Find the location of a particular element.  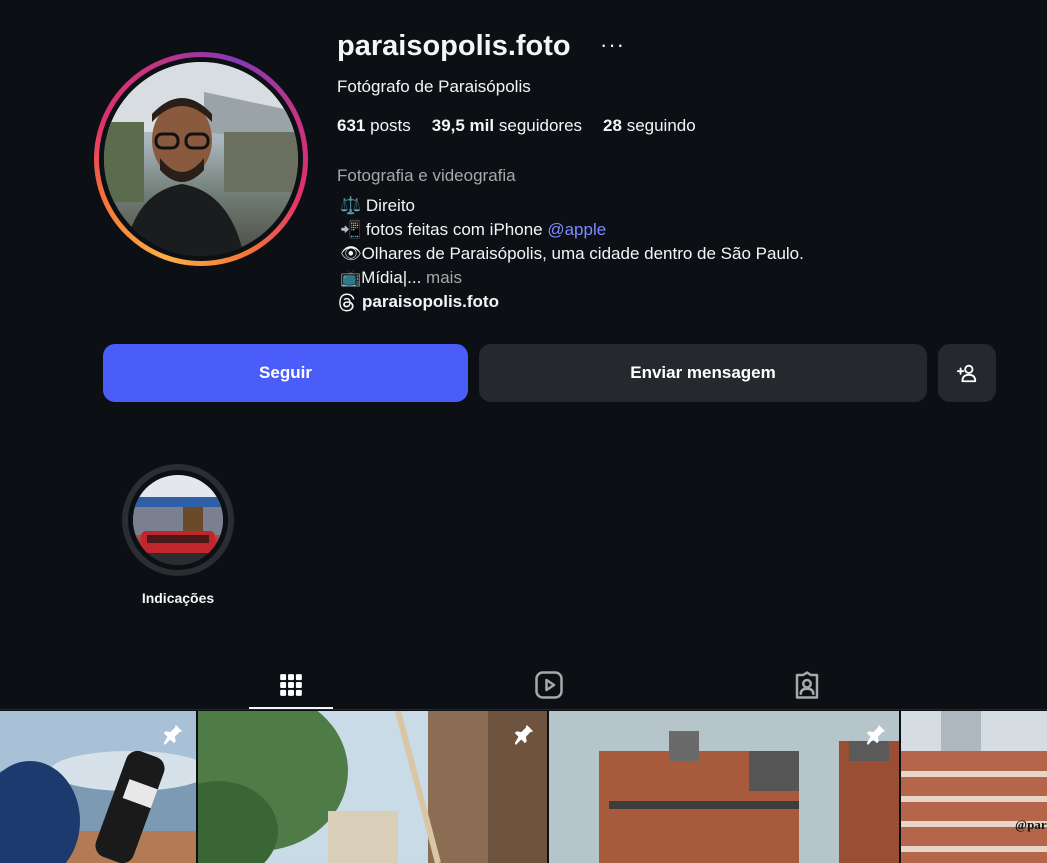

tab-tagged is located at coordinates (807, 685).